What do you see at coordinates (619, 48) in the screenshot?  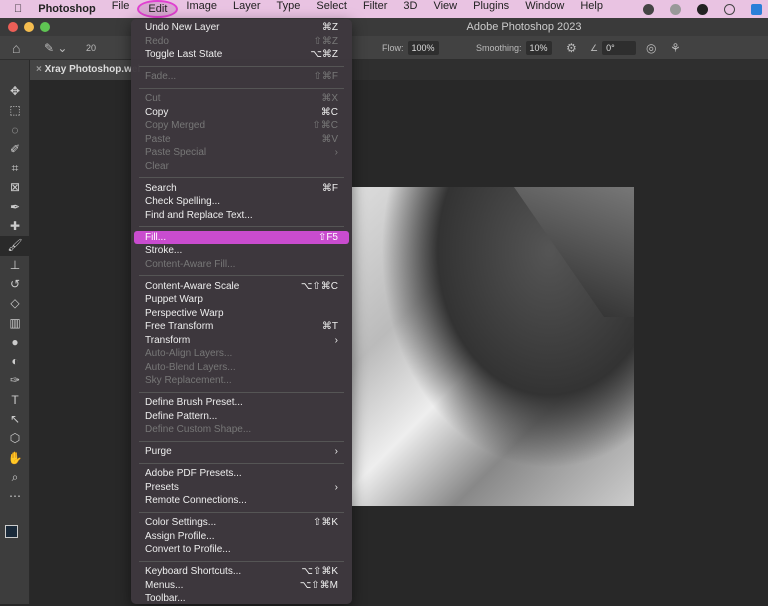 I see `angle-input: 0°` at bounding box center [619, 48].